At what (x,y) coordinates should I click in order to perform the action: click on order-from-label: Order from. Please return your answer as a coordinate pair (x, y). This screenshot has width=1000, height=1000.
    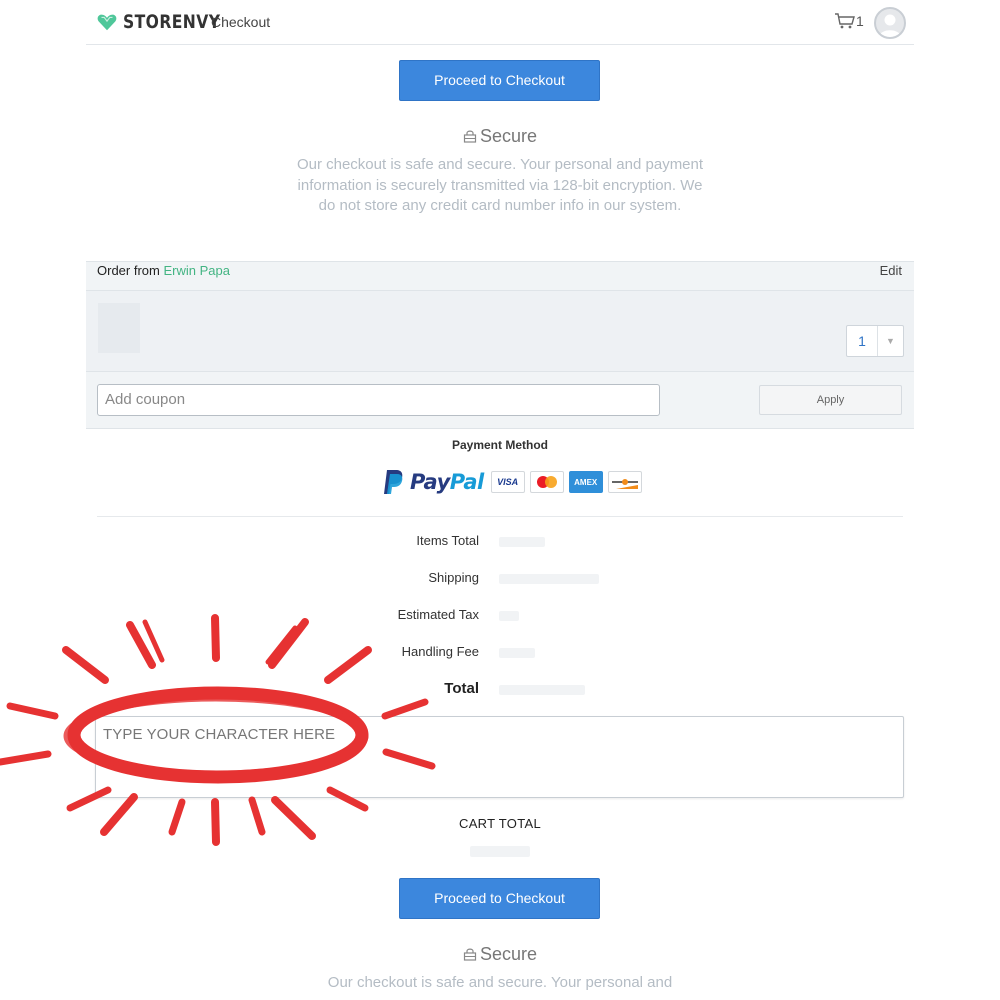
    Looking at the image, I should click on (128, 270).